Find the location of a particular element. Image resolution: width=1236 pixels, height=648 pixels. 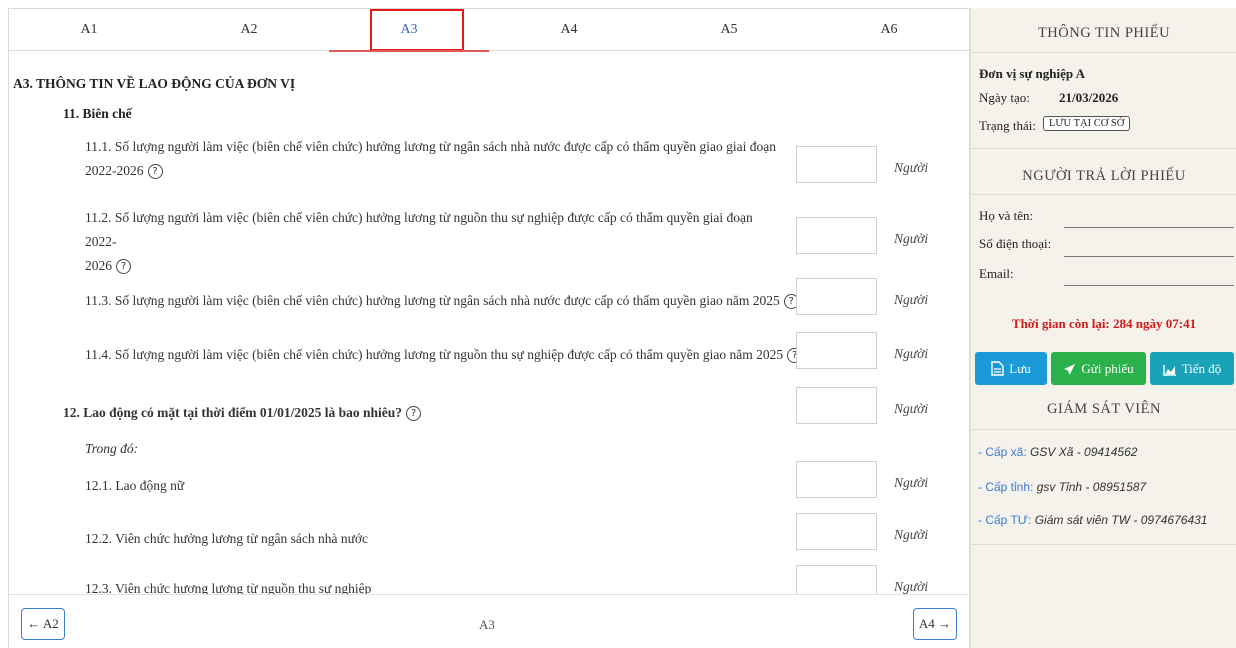

section-tabs: A1 A2 A3 A4 A5 A6 is located at coordinates (489, 30).